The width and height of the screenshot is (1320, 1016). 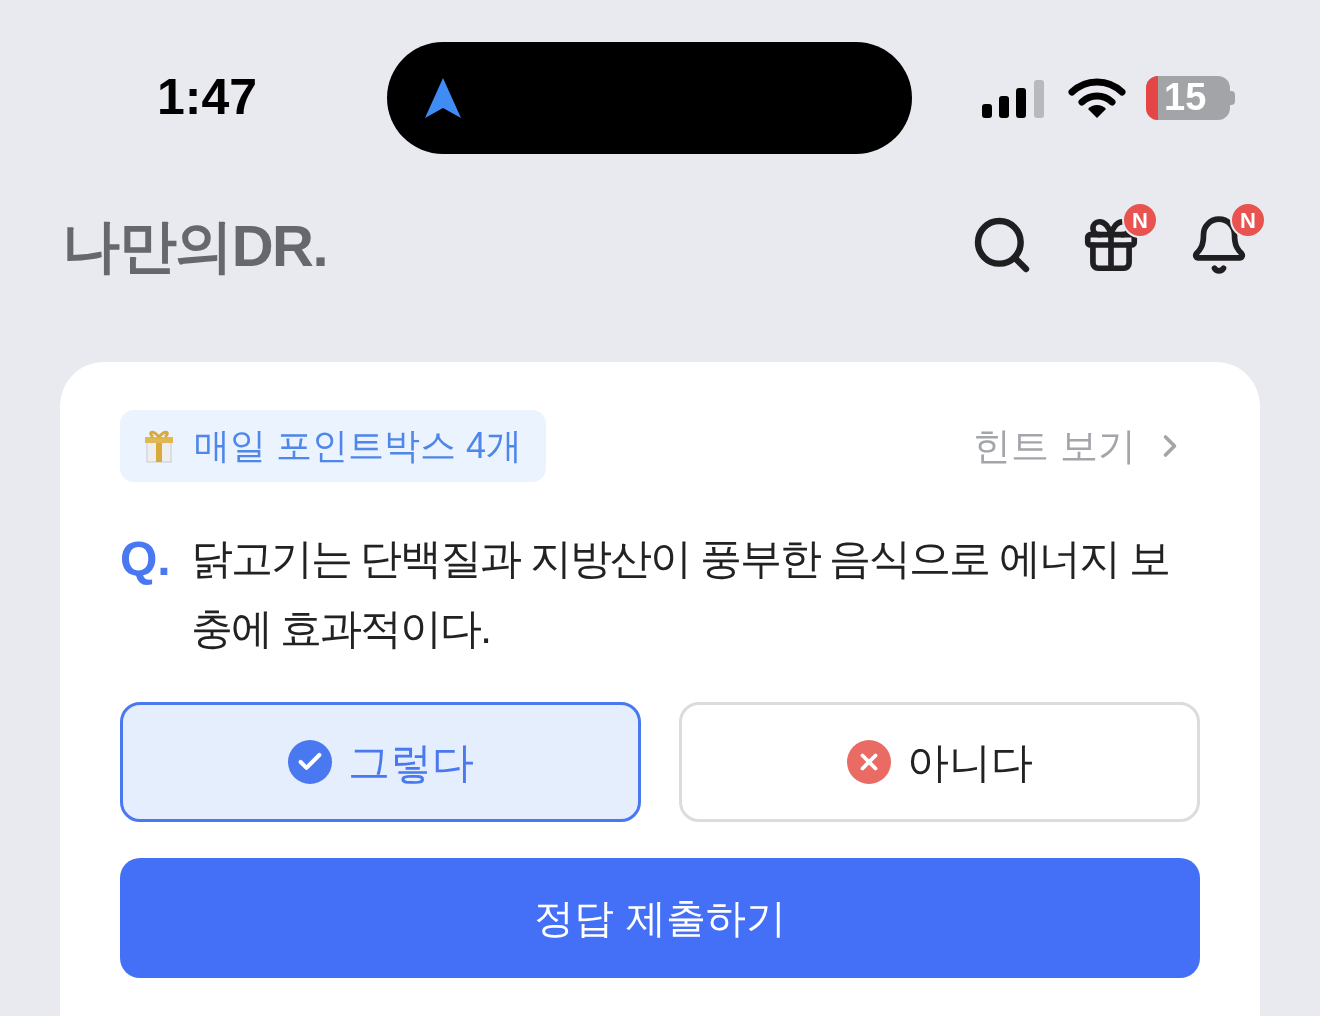 What do you see at coordinates (1190, 97) in the screenshot?
I see `battery-indicator: 15` at bounding box center [1190, 97].